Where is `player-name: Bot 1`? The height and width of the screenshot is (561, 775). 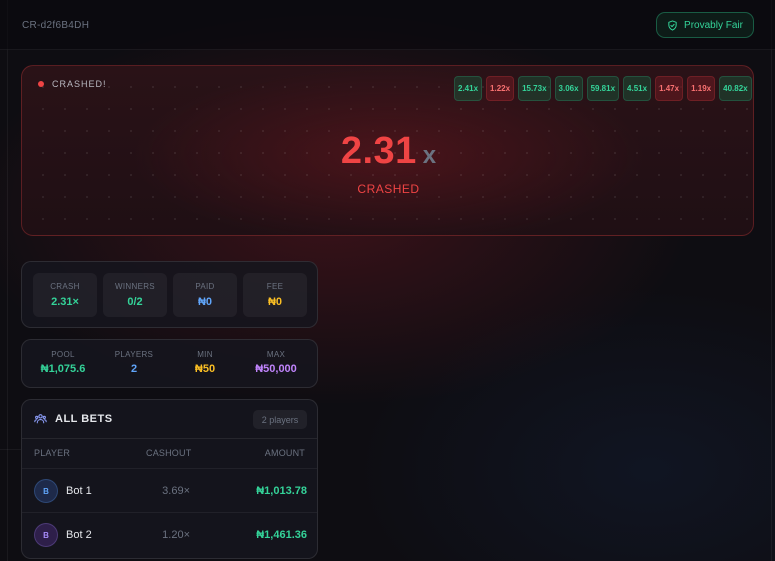
player-name: Bot 1 is located at coordinates (79, 491).